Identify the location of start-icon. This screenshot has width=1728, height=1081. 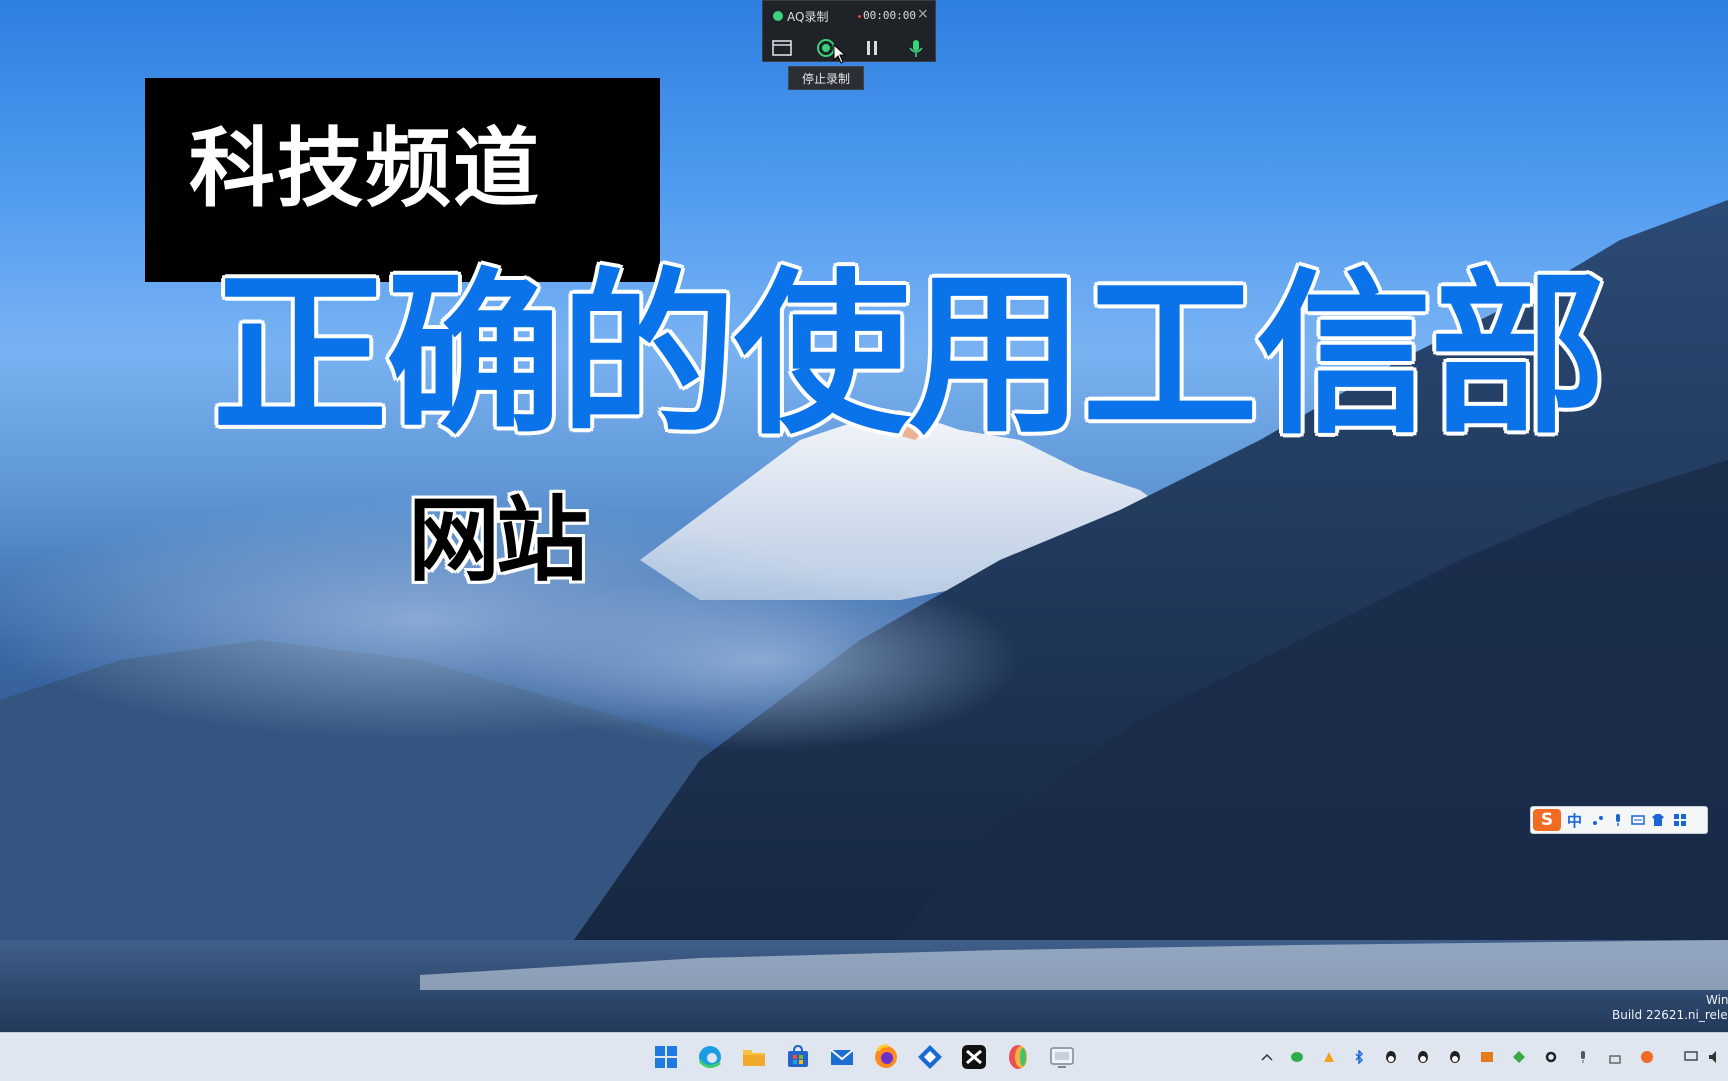
(666, 1057).